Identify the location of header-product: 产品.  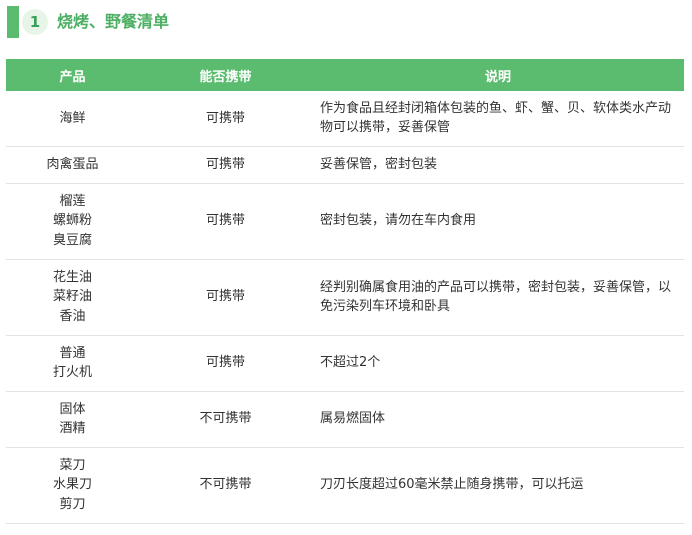
(72, 75).